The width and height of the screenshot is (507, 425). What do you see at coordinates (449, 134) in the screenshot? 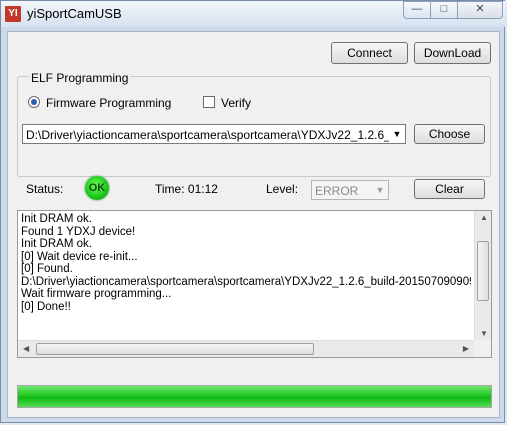
I see `choose-button: Choose` at bounding box center [449, 134].